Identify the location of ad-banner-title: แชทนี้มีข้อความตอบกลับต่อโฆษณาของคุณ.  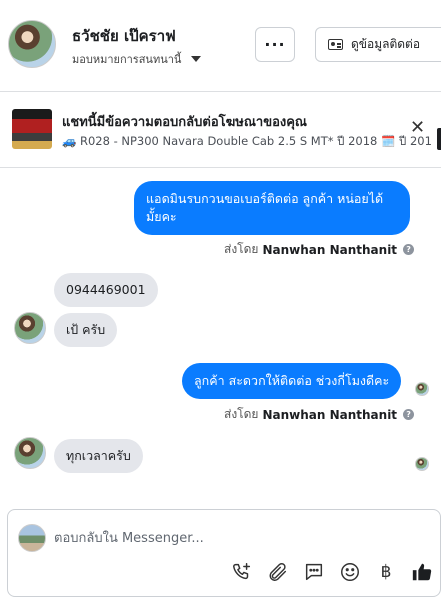
(184, 122).